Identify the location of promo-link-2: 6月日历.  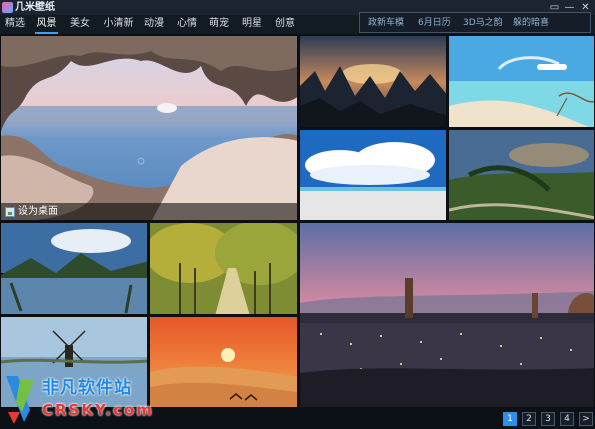
(434, 23).